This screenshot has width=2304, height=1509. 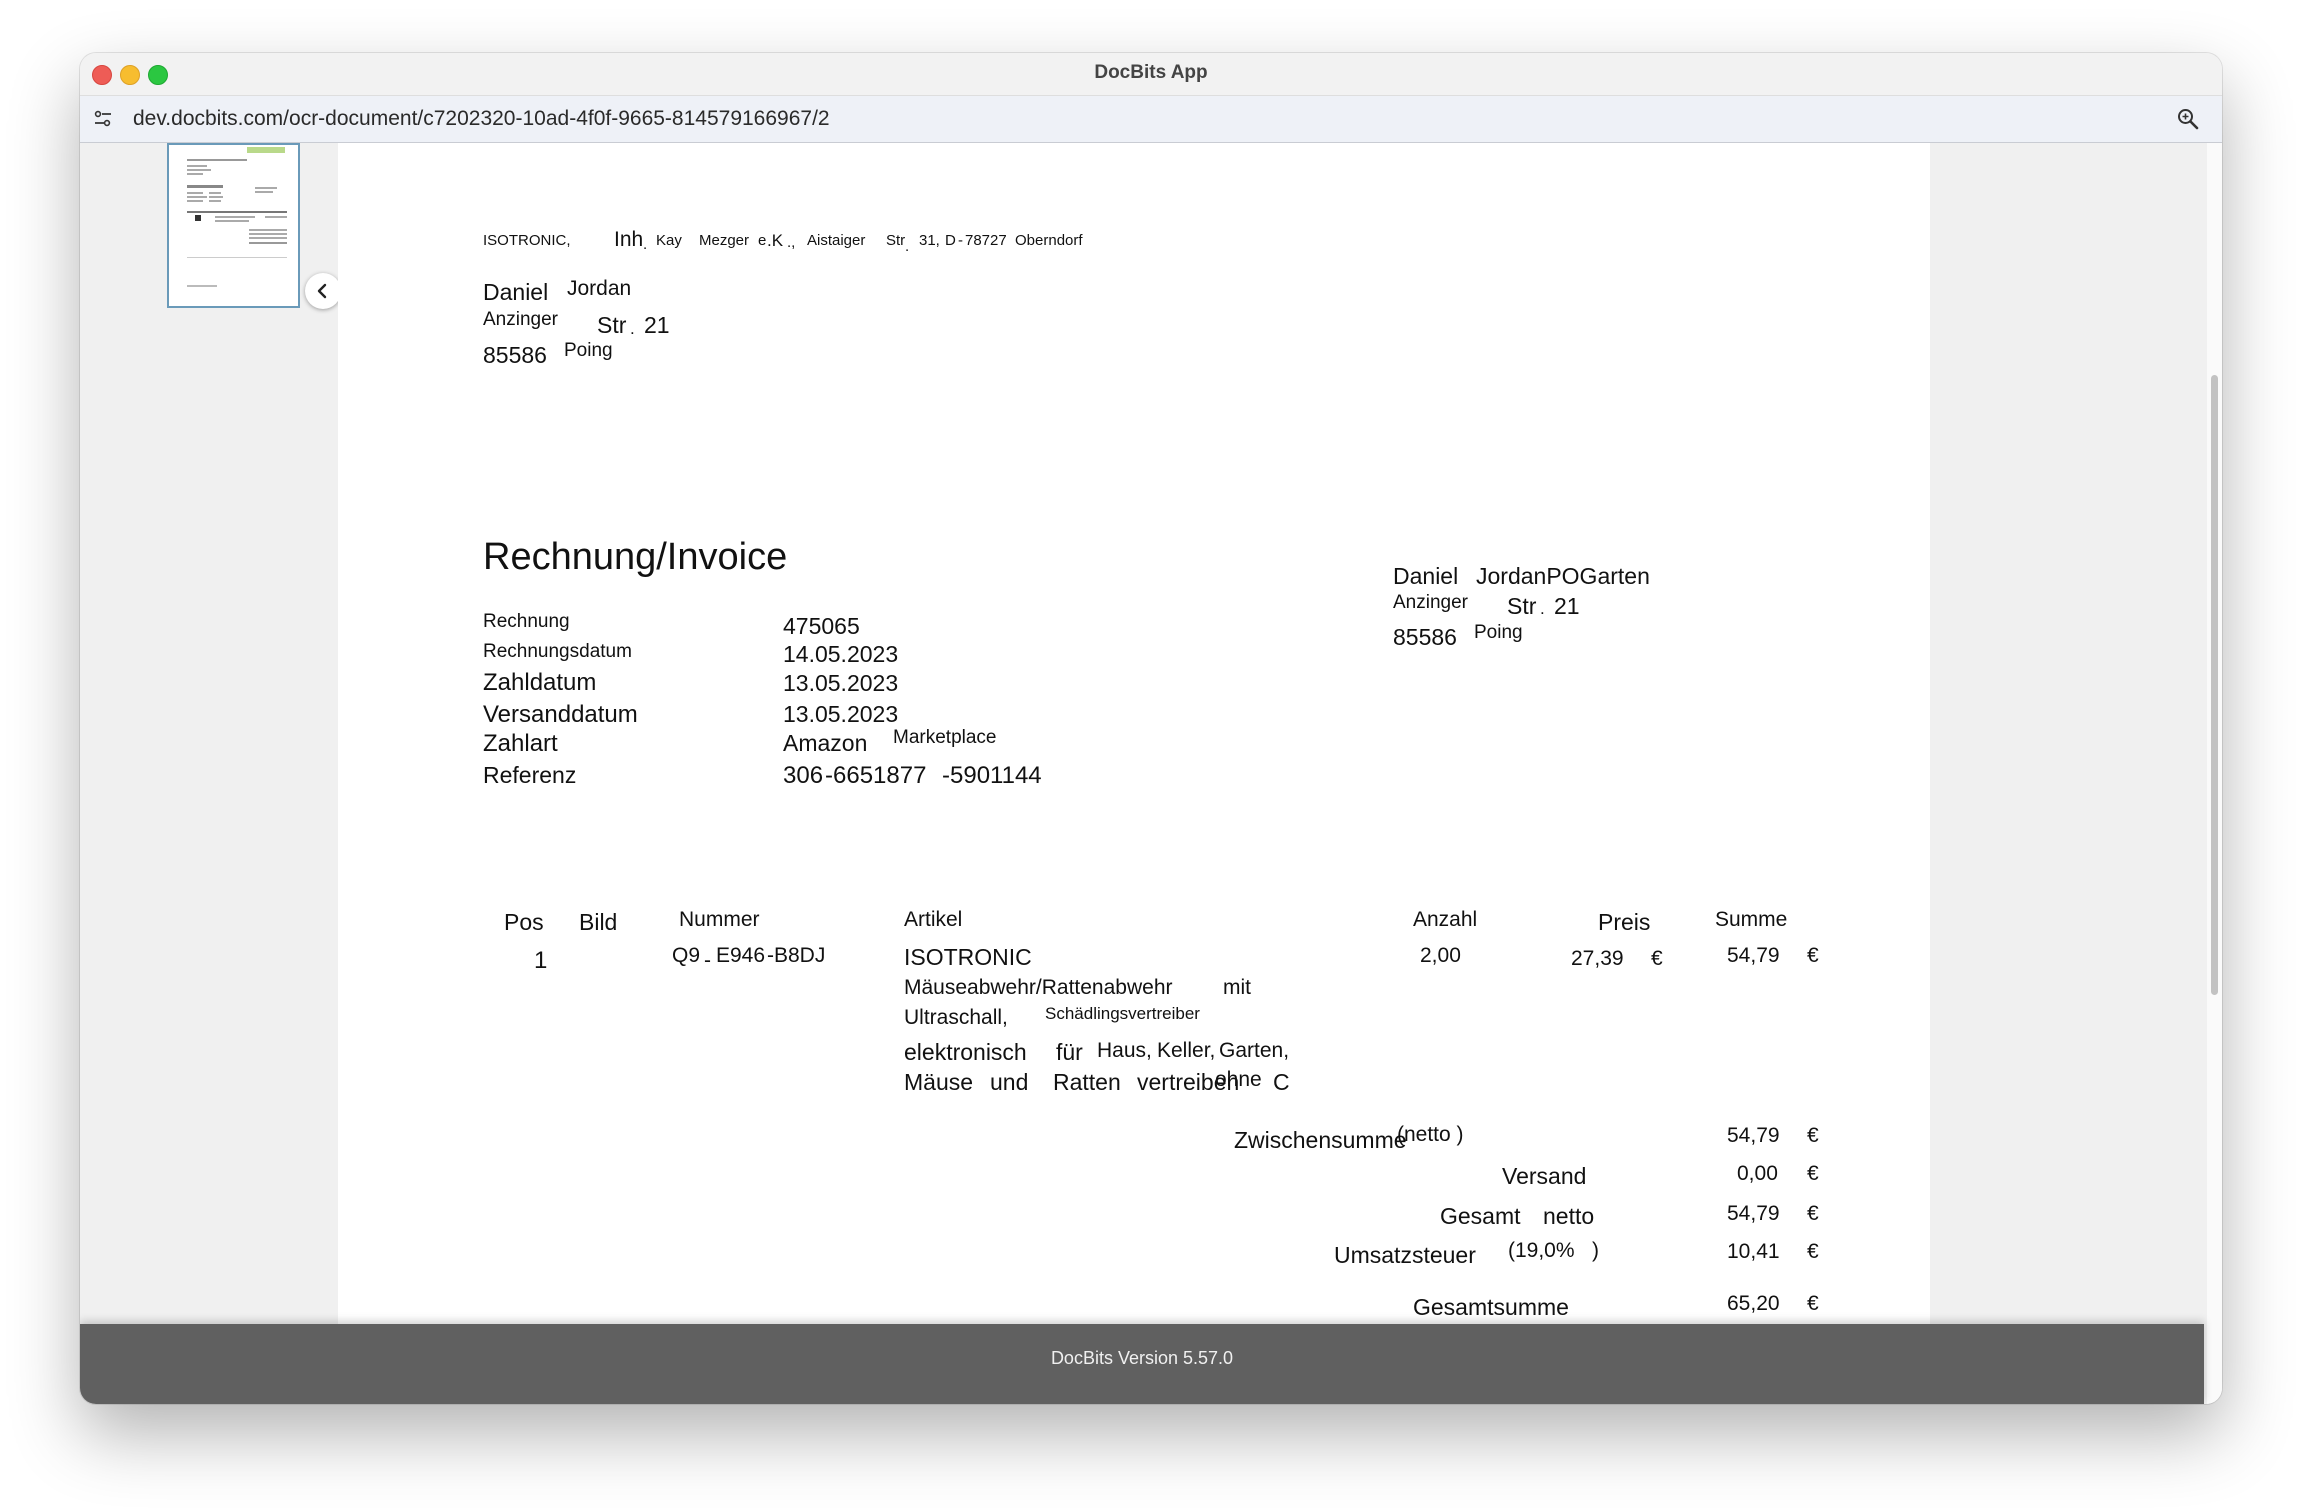 I want to click on invoice-title: Rechnung/Invoice, so click(x=635, y=557).